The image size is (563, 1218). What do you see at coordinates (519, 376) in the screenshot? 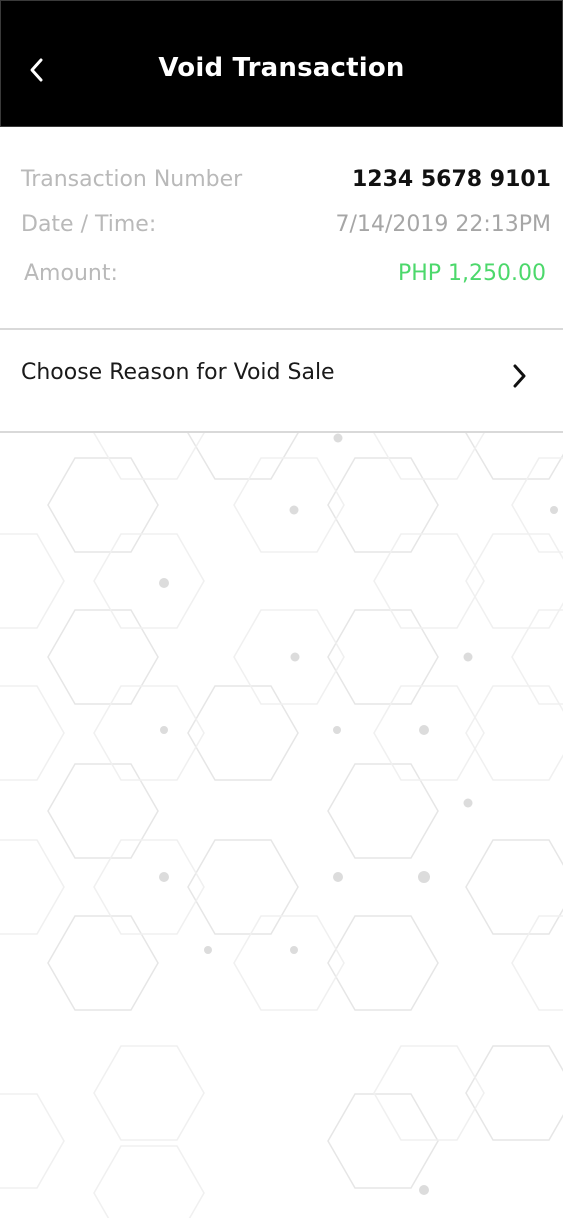
I see `chevron-right-icon` at bounding box center [519, 376].